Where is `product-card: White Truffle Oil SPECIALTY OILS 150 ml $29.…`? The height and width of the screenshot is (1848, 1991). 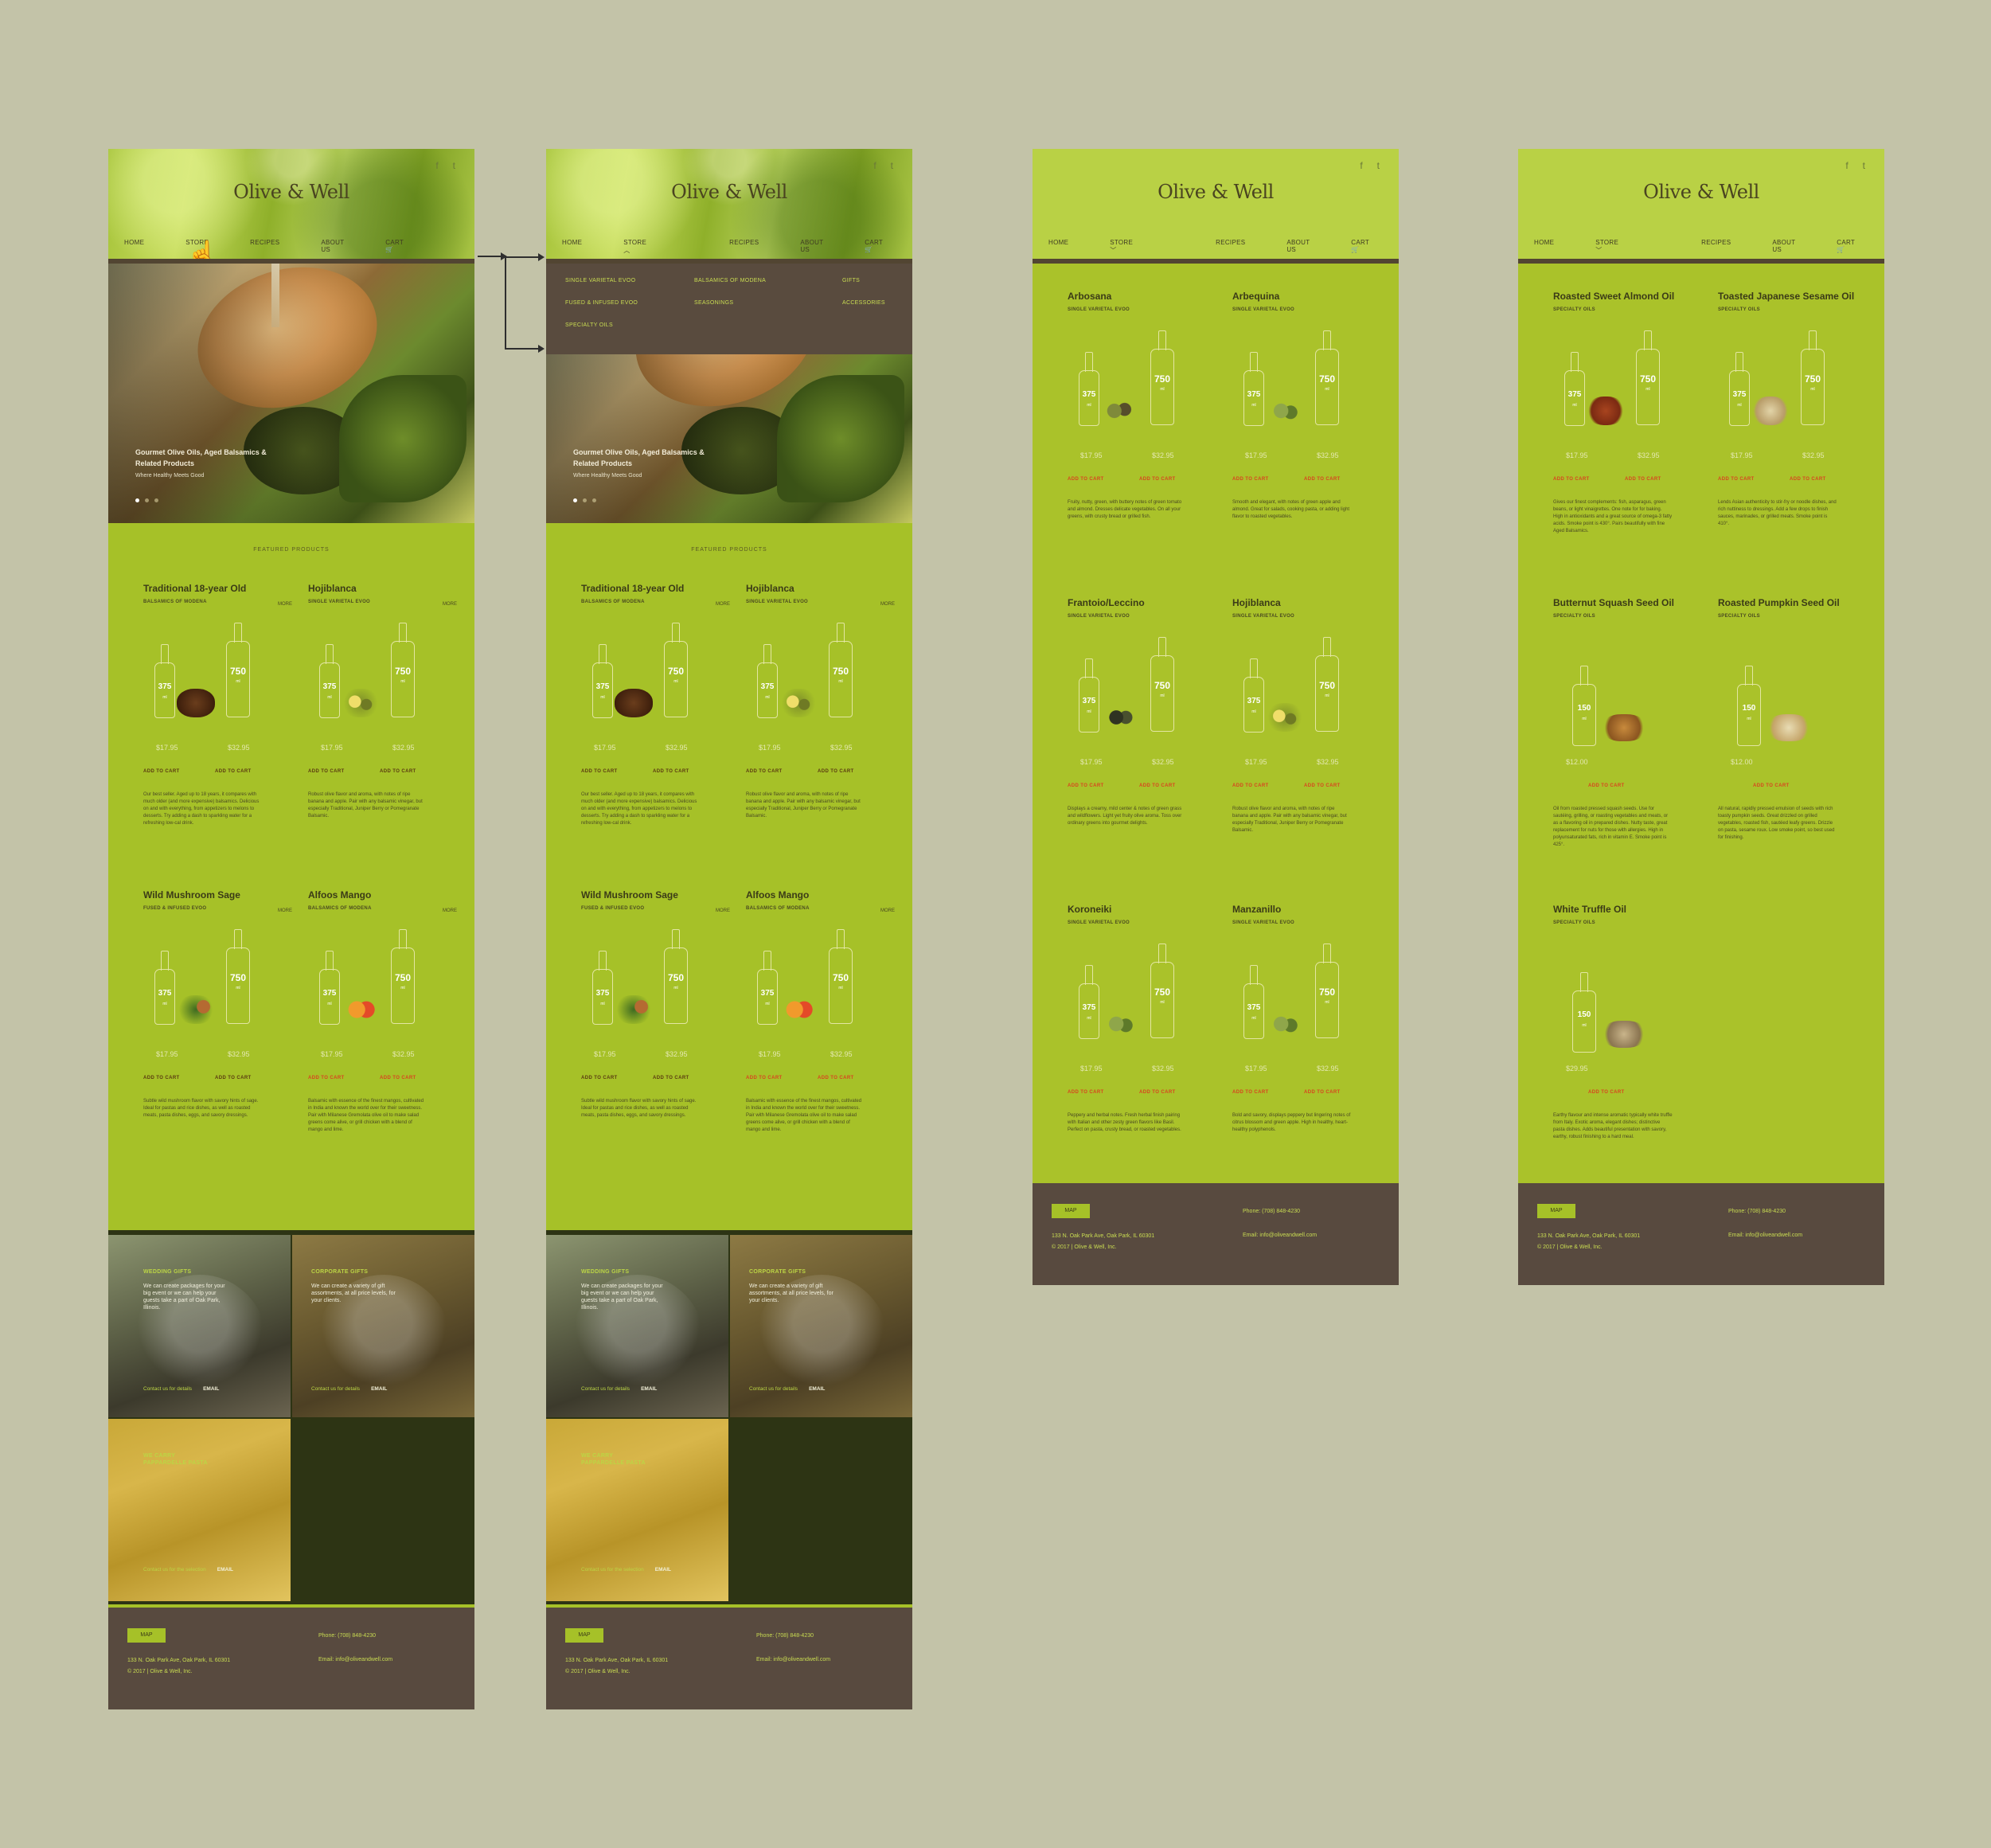
product-card: White Truffle Oil SPECIALTY OILS 150 ml $29.… is located at coordinates (1628, 1057).